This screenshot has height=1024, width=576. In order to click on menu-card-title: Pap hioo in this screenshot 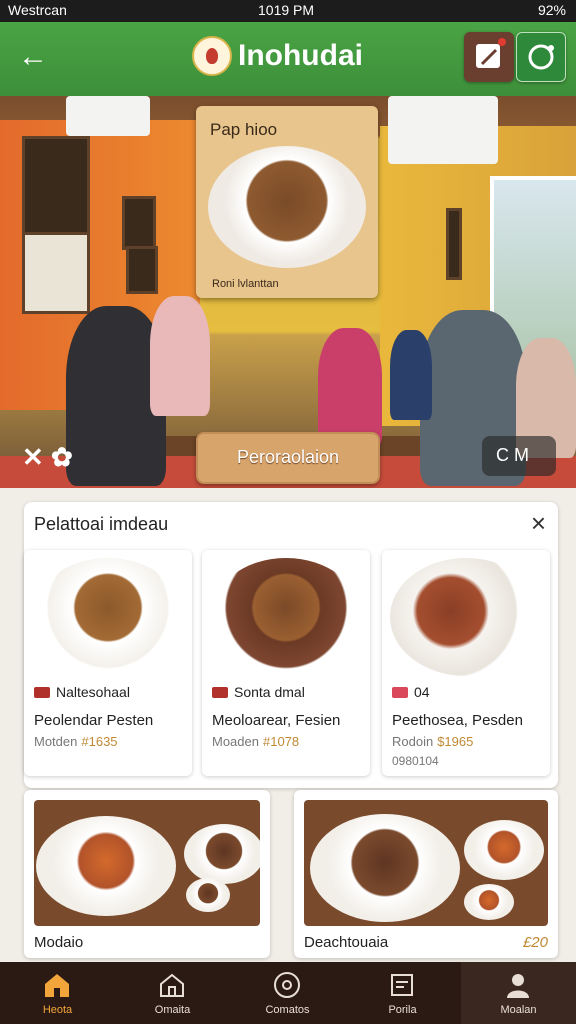, I will do `click(244, 129)`.